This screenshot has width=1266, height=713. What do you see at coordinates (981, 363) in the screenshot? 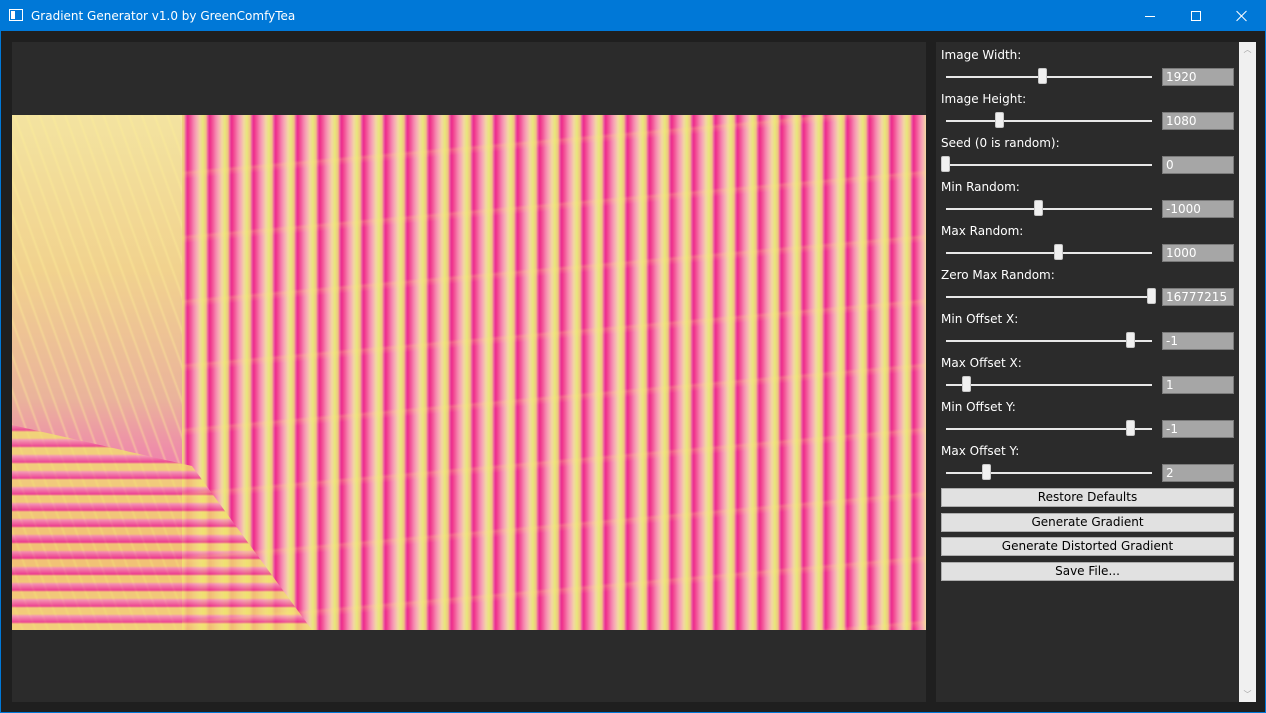
I see `max-offset-x-label: Max Offset X:` at bounding box center [981, 363].